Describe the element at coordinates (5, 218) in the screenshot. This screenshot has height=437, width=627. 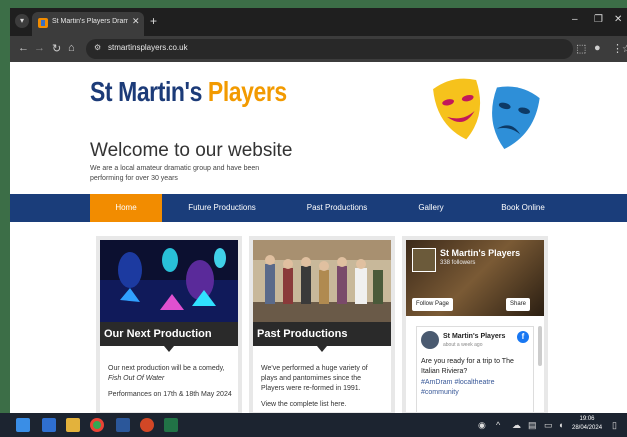
I see `desktop-edge-left` at that location.